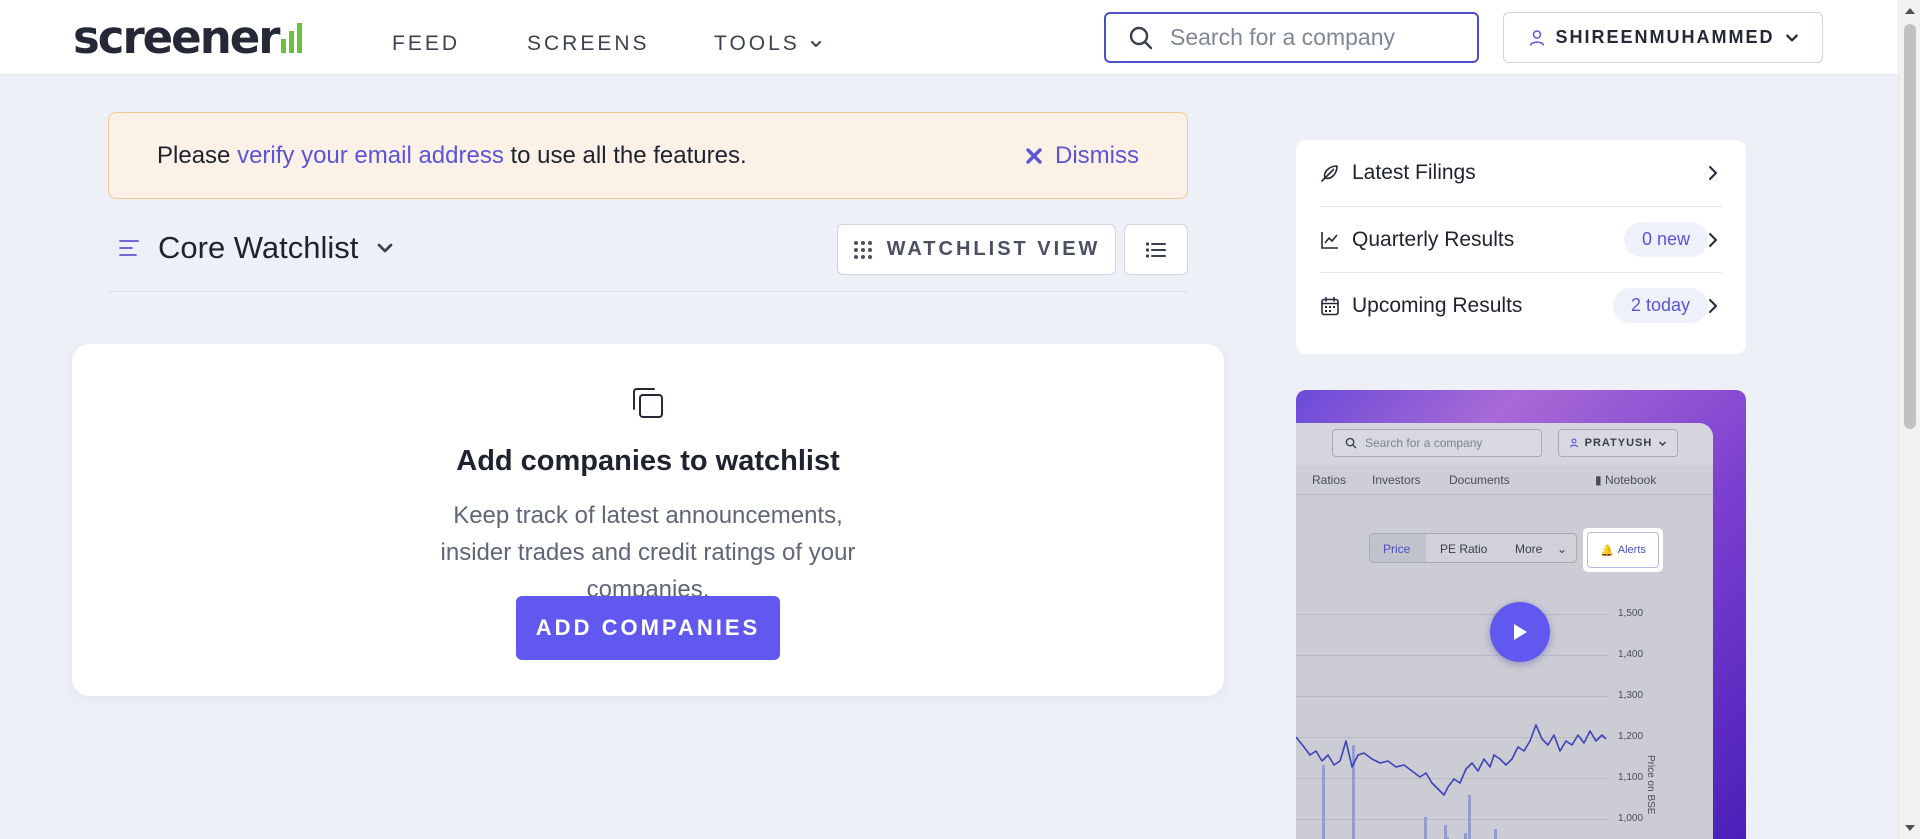  I want to click on upcoming-results-label: Upcoming Results, so click(1437, 305).